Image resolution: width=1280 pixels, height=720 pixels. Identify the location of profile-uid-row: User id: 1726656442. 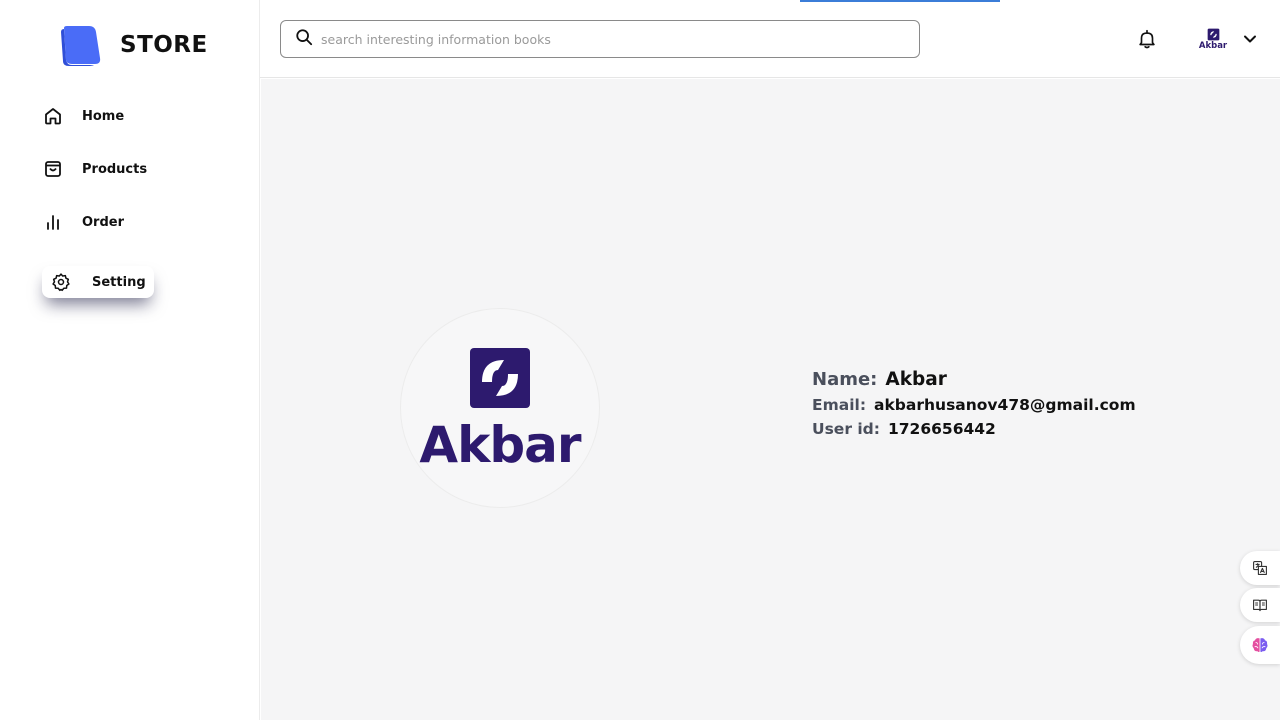
(974, 429).